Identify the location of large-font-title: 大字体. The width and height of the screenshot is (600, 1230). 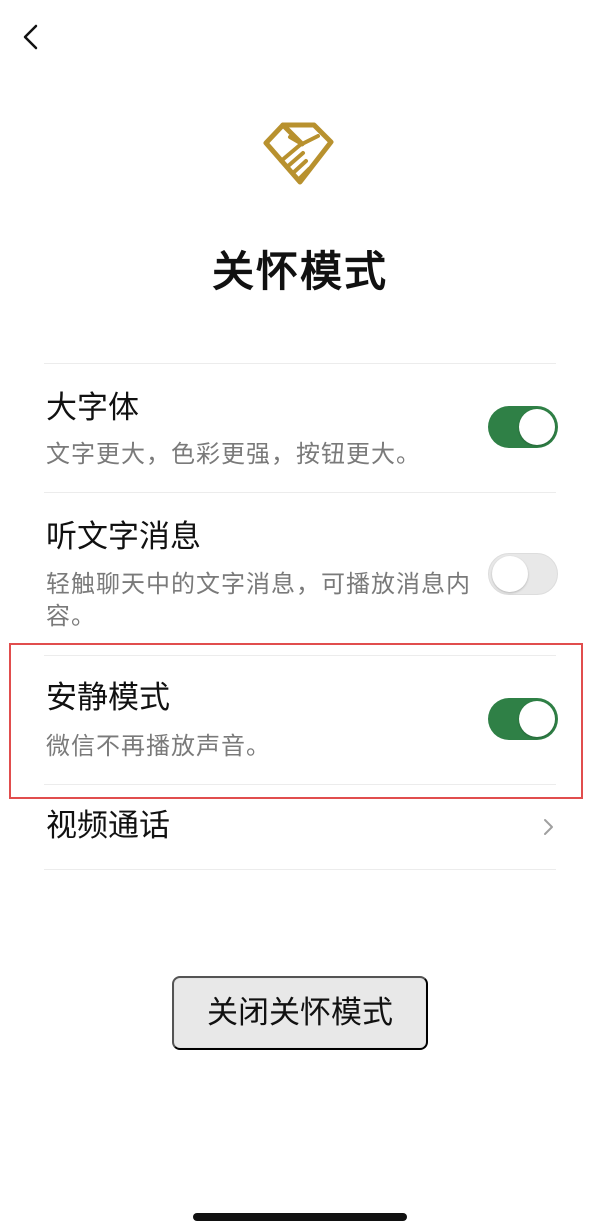
(92, 408).